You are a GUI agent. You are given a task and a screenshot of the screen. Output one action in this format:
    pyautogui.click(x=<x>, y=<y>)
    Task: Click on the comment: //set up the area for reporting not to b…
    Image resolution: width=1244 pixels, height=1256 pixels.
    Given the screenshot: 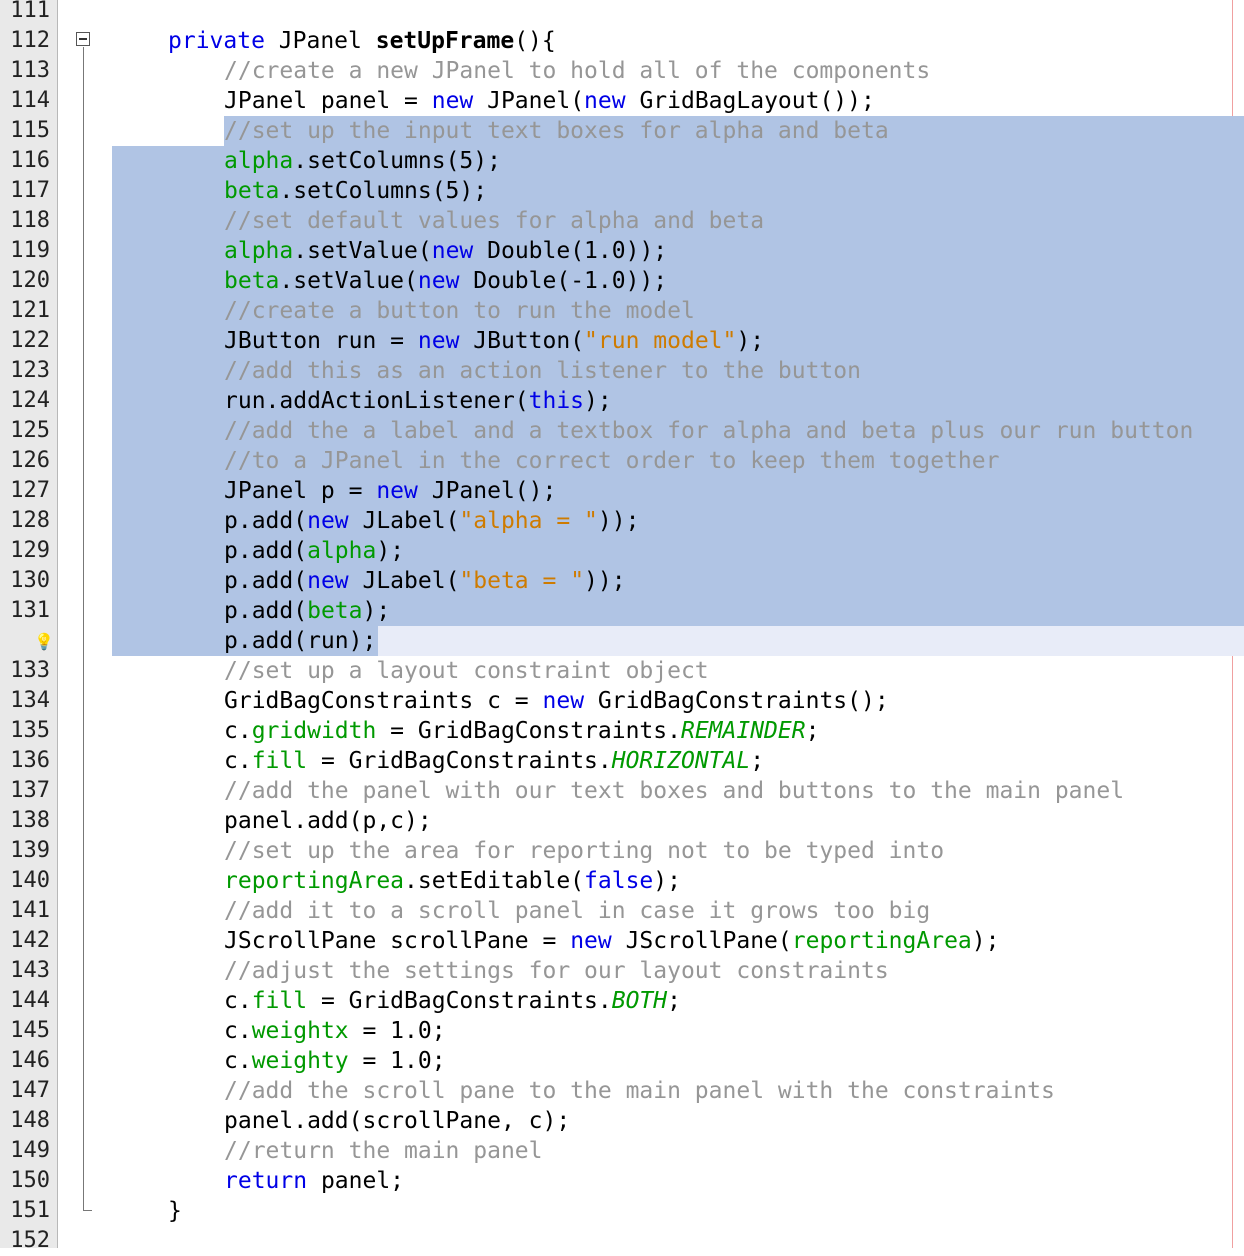 What is the action you would take?
    pyautogui.click(x=584, y=851)
    